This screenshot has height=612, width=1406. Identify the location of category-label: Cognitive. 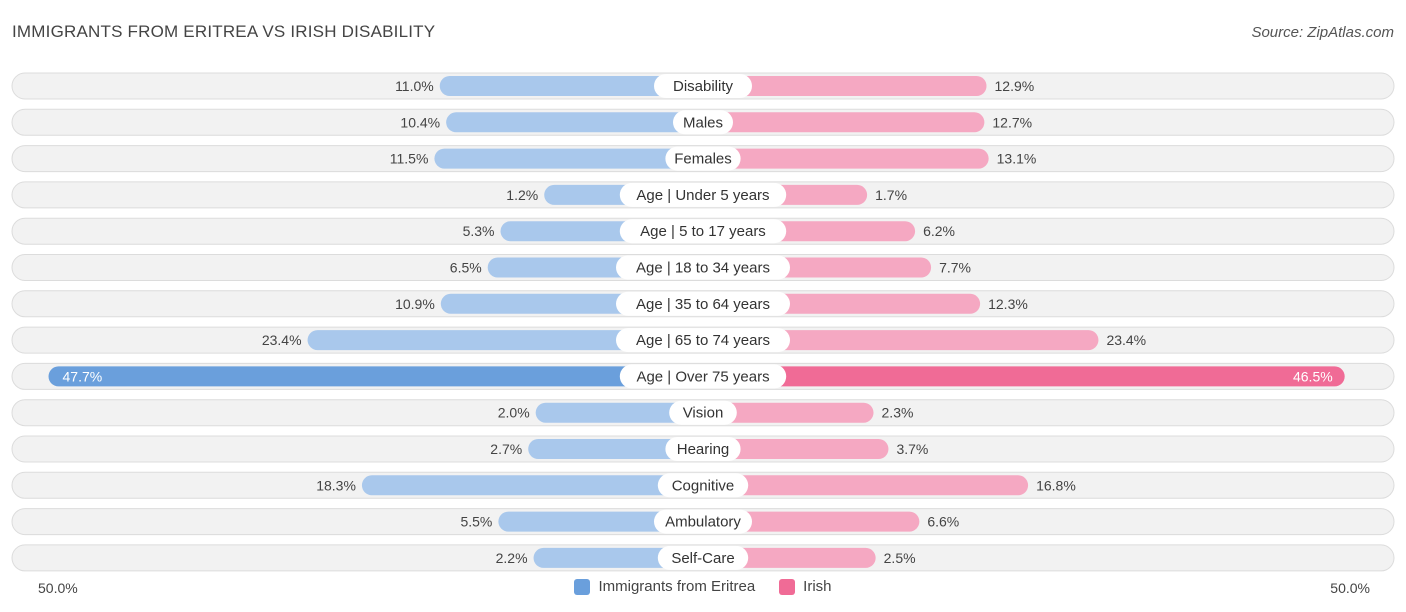
(703, 485).